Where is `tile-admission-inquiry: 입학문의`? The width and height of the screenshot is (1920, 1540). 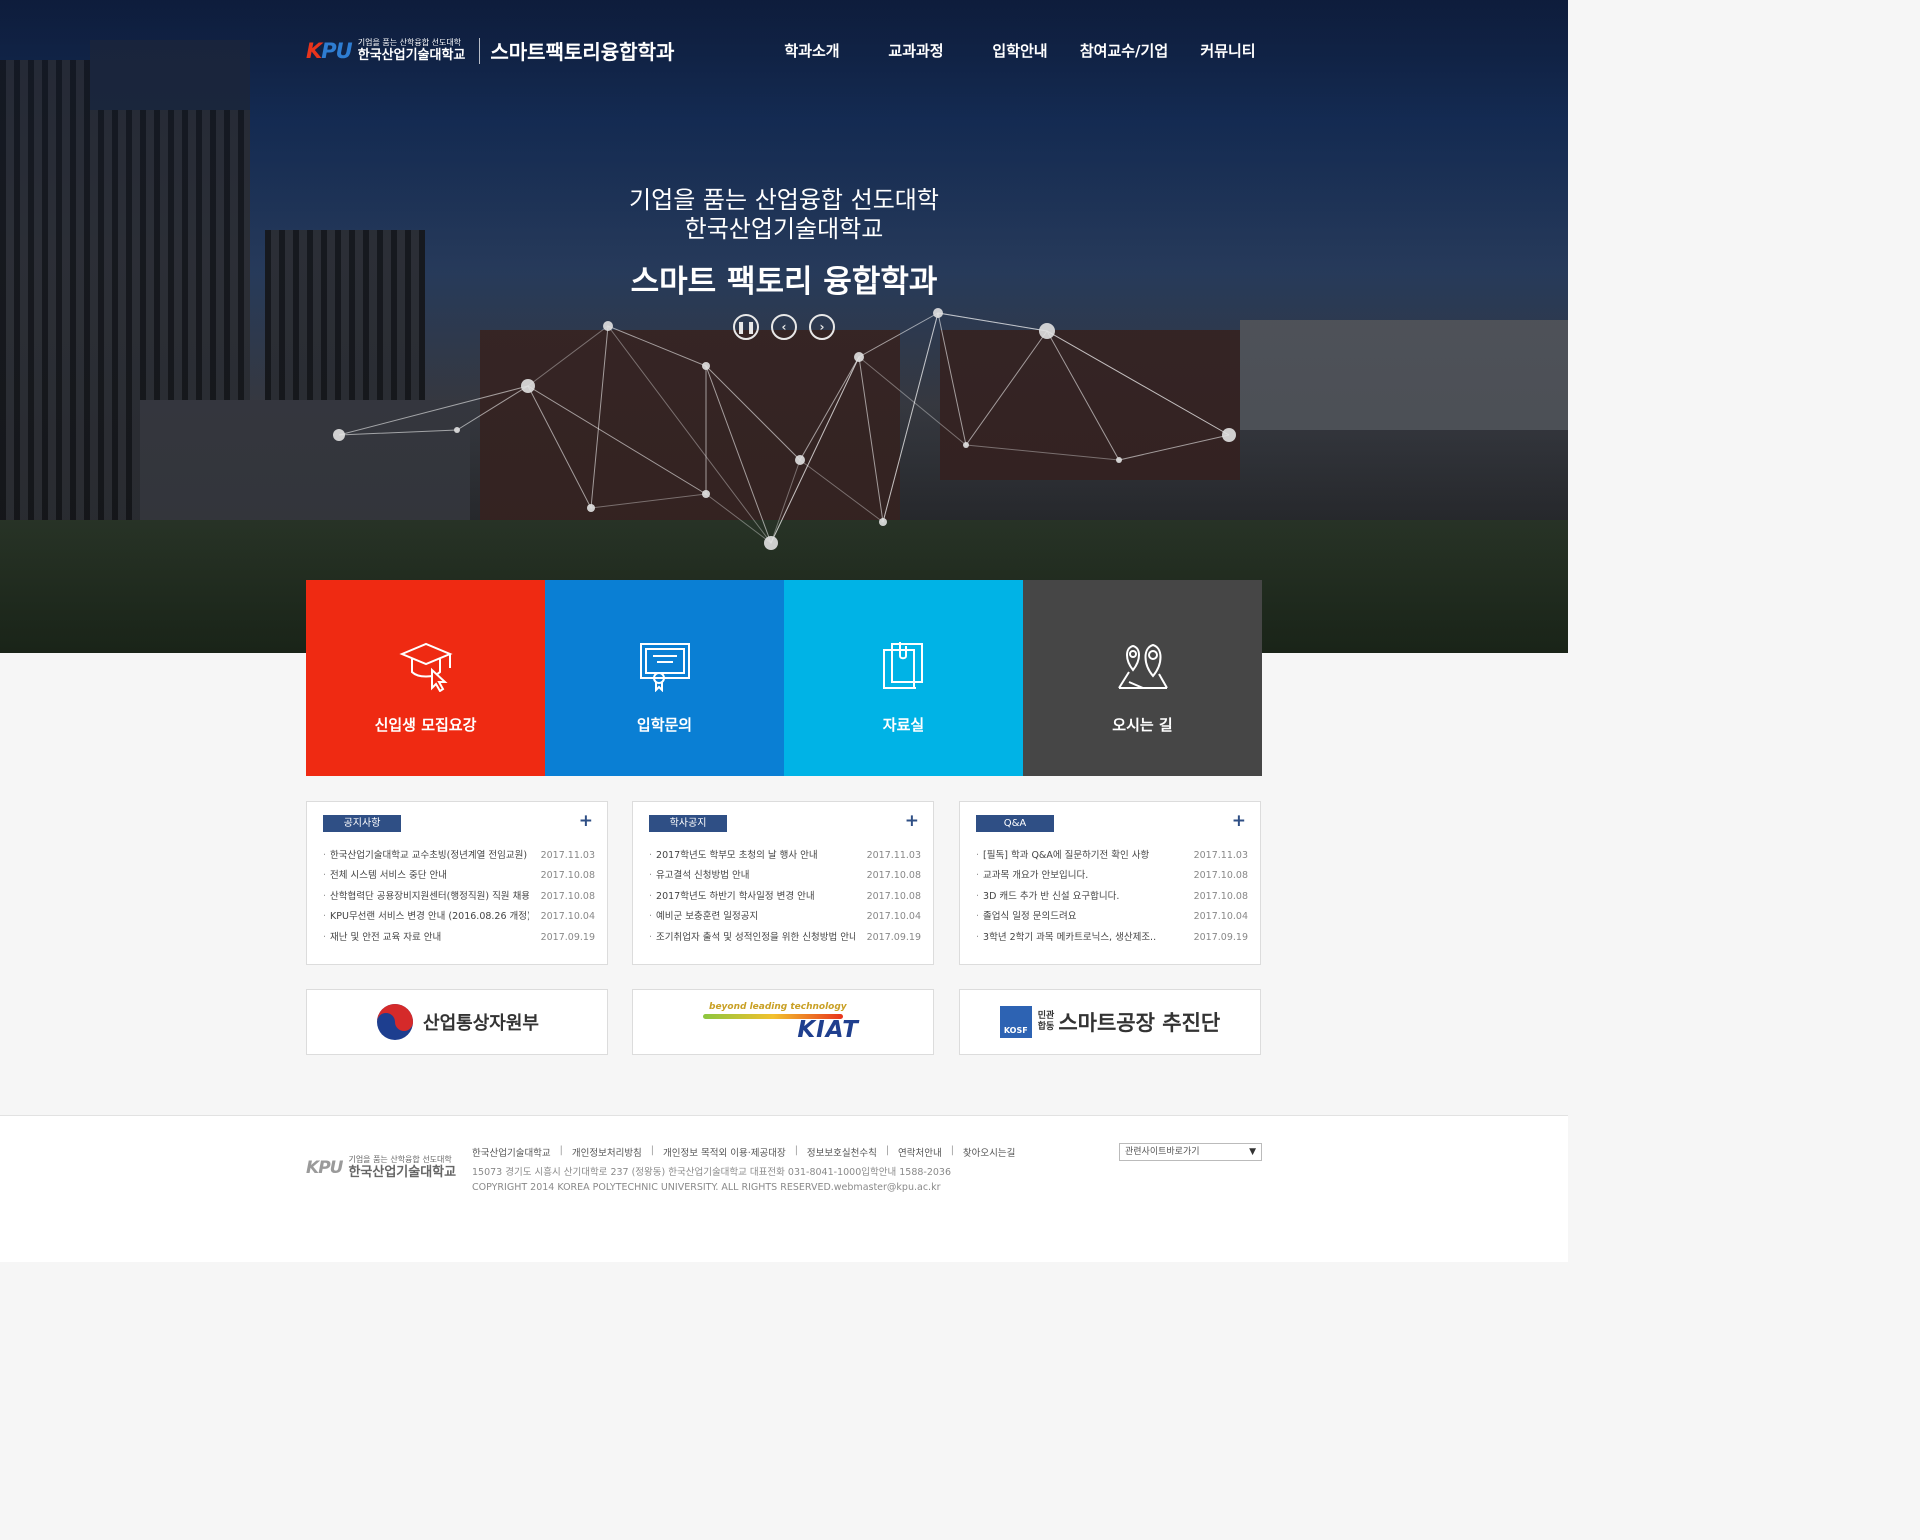 tile-admission-inquiry: 입학문의 is located at coordinates (664, 678).